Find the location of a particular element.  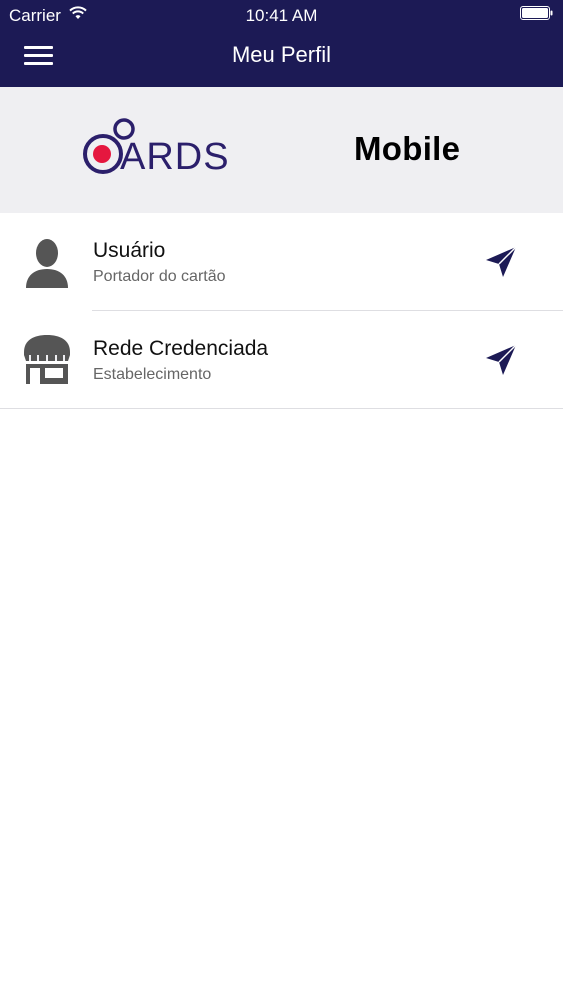

profile-subtitle: Estabelecimento is located at coordinates (152, 374).